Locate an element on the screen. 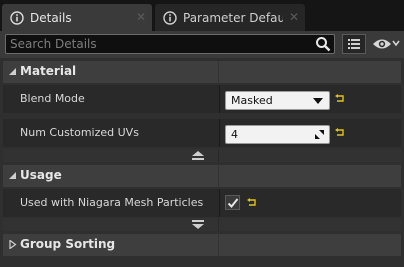  niagara-mesh-particles-checkbox is located at coordinates (232, 202).